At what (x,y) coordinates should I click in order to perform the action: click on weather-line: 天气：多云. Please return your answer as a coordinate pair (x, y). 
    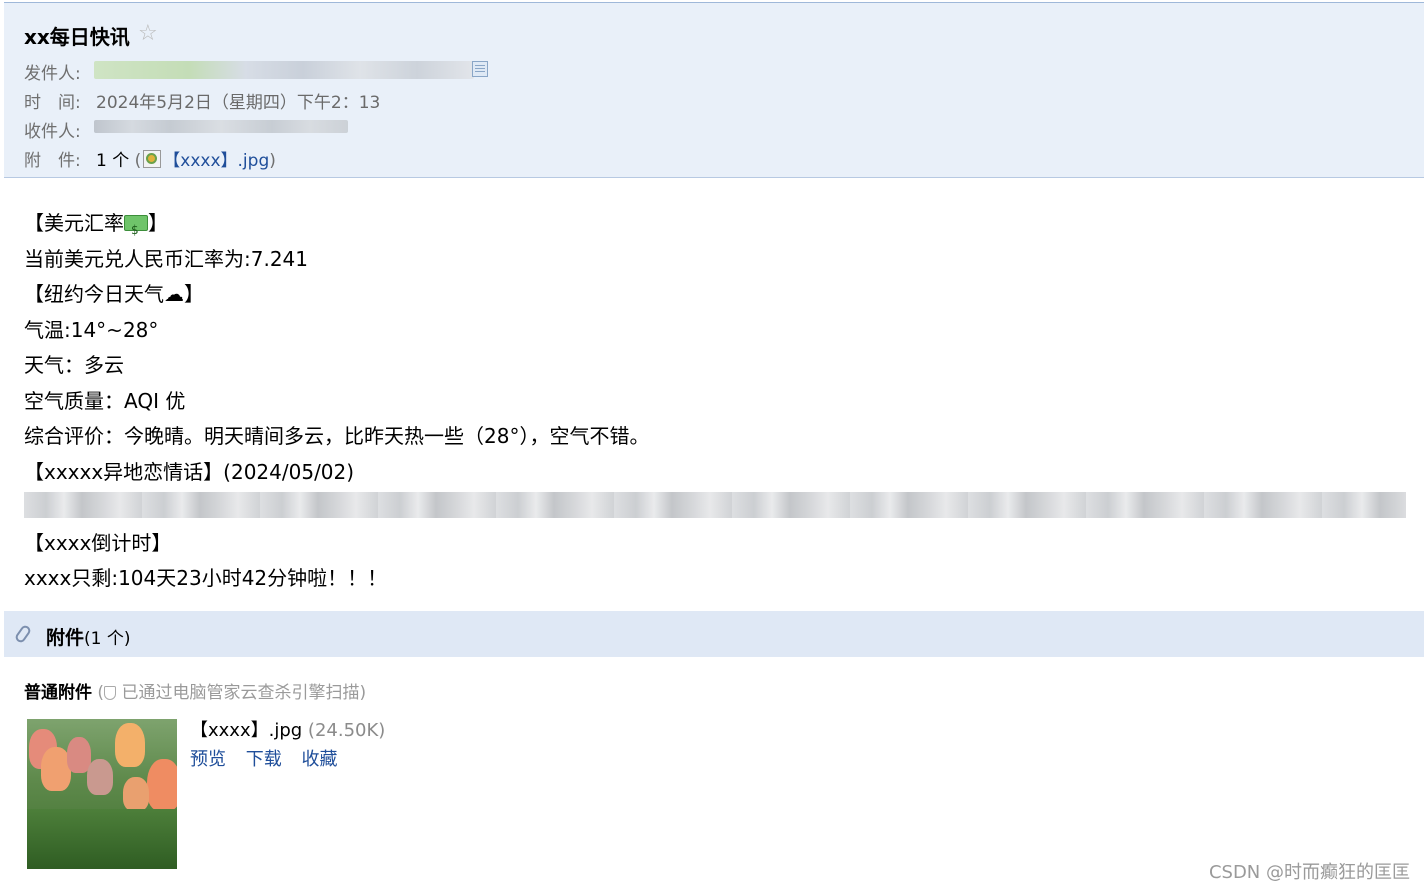
    Looking at the image, I should click on (74, 365).